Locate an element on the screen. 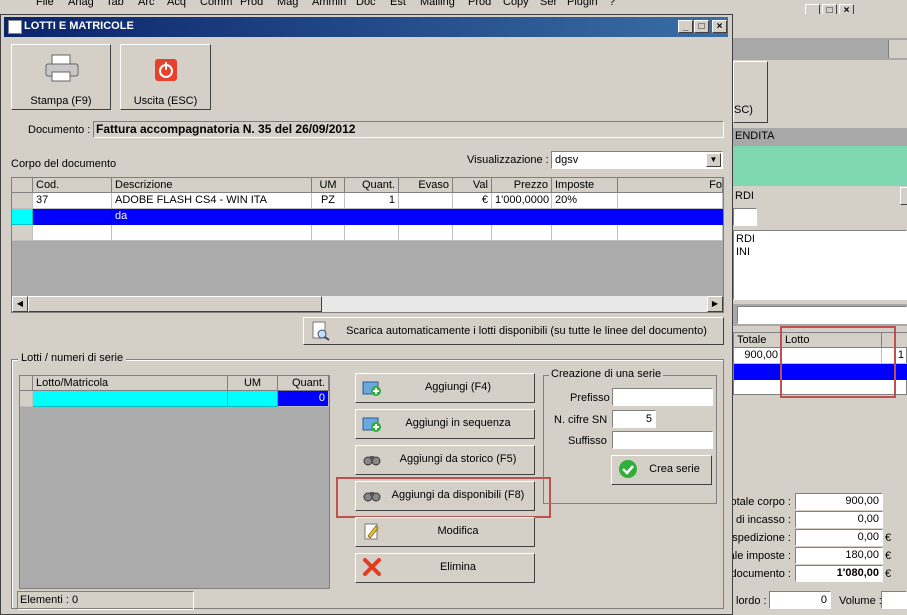 The height and width of the screenshot is (615, 907). col-cod: Cod. is located at coordinates (72, 185).